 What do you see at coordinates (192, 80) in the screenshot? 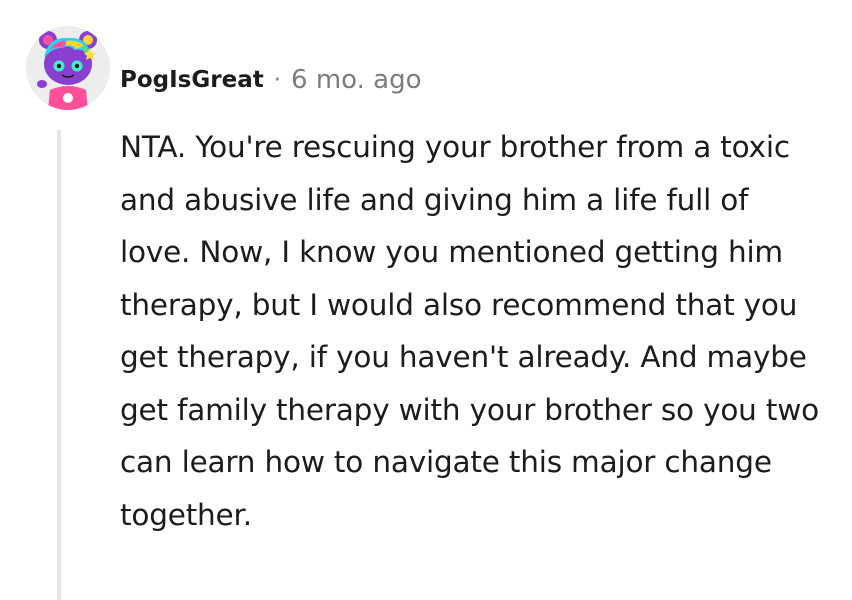
I see `username-link: PogIsGreat` at bounding box center [192, 80].